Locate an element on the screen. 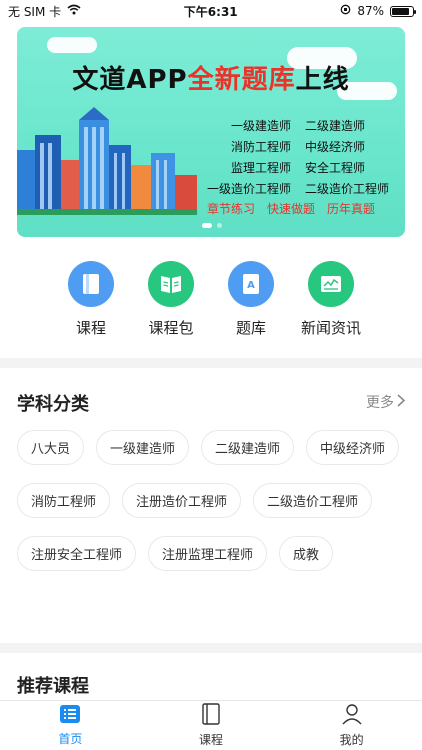 The image size is (422, 750). carousel-dot is located at coordinates (219, 225).